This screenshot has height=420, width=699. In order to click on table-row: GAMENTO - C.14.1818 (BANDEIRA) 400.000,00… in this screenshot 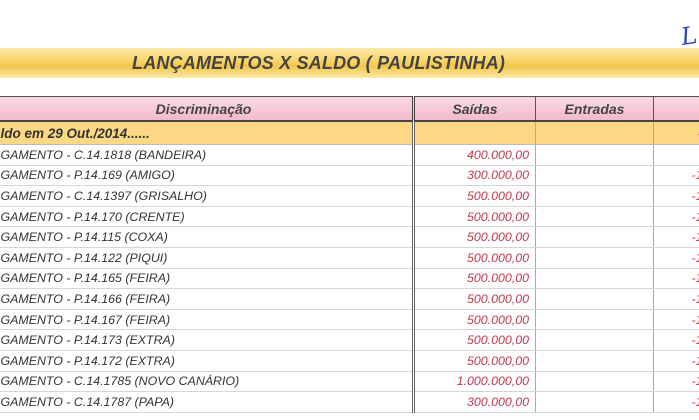, I will do `click(349, 155)`.